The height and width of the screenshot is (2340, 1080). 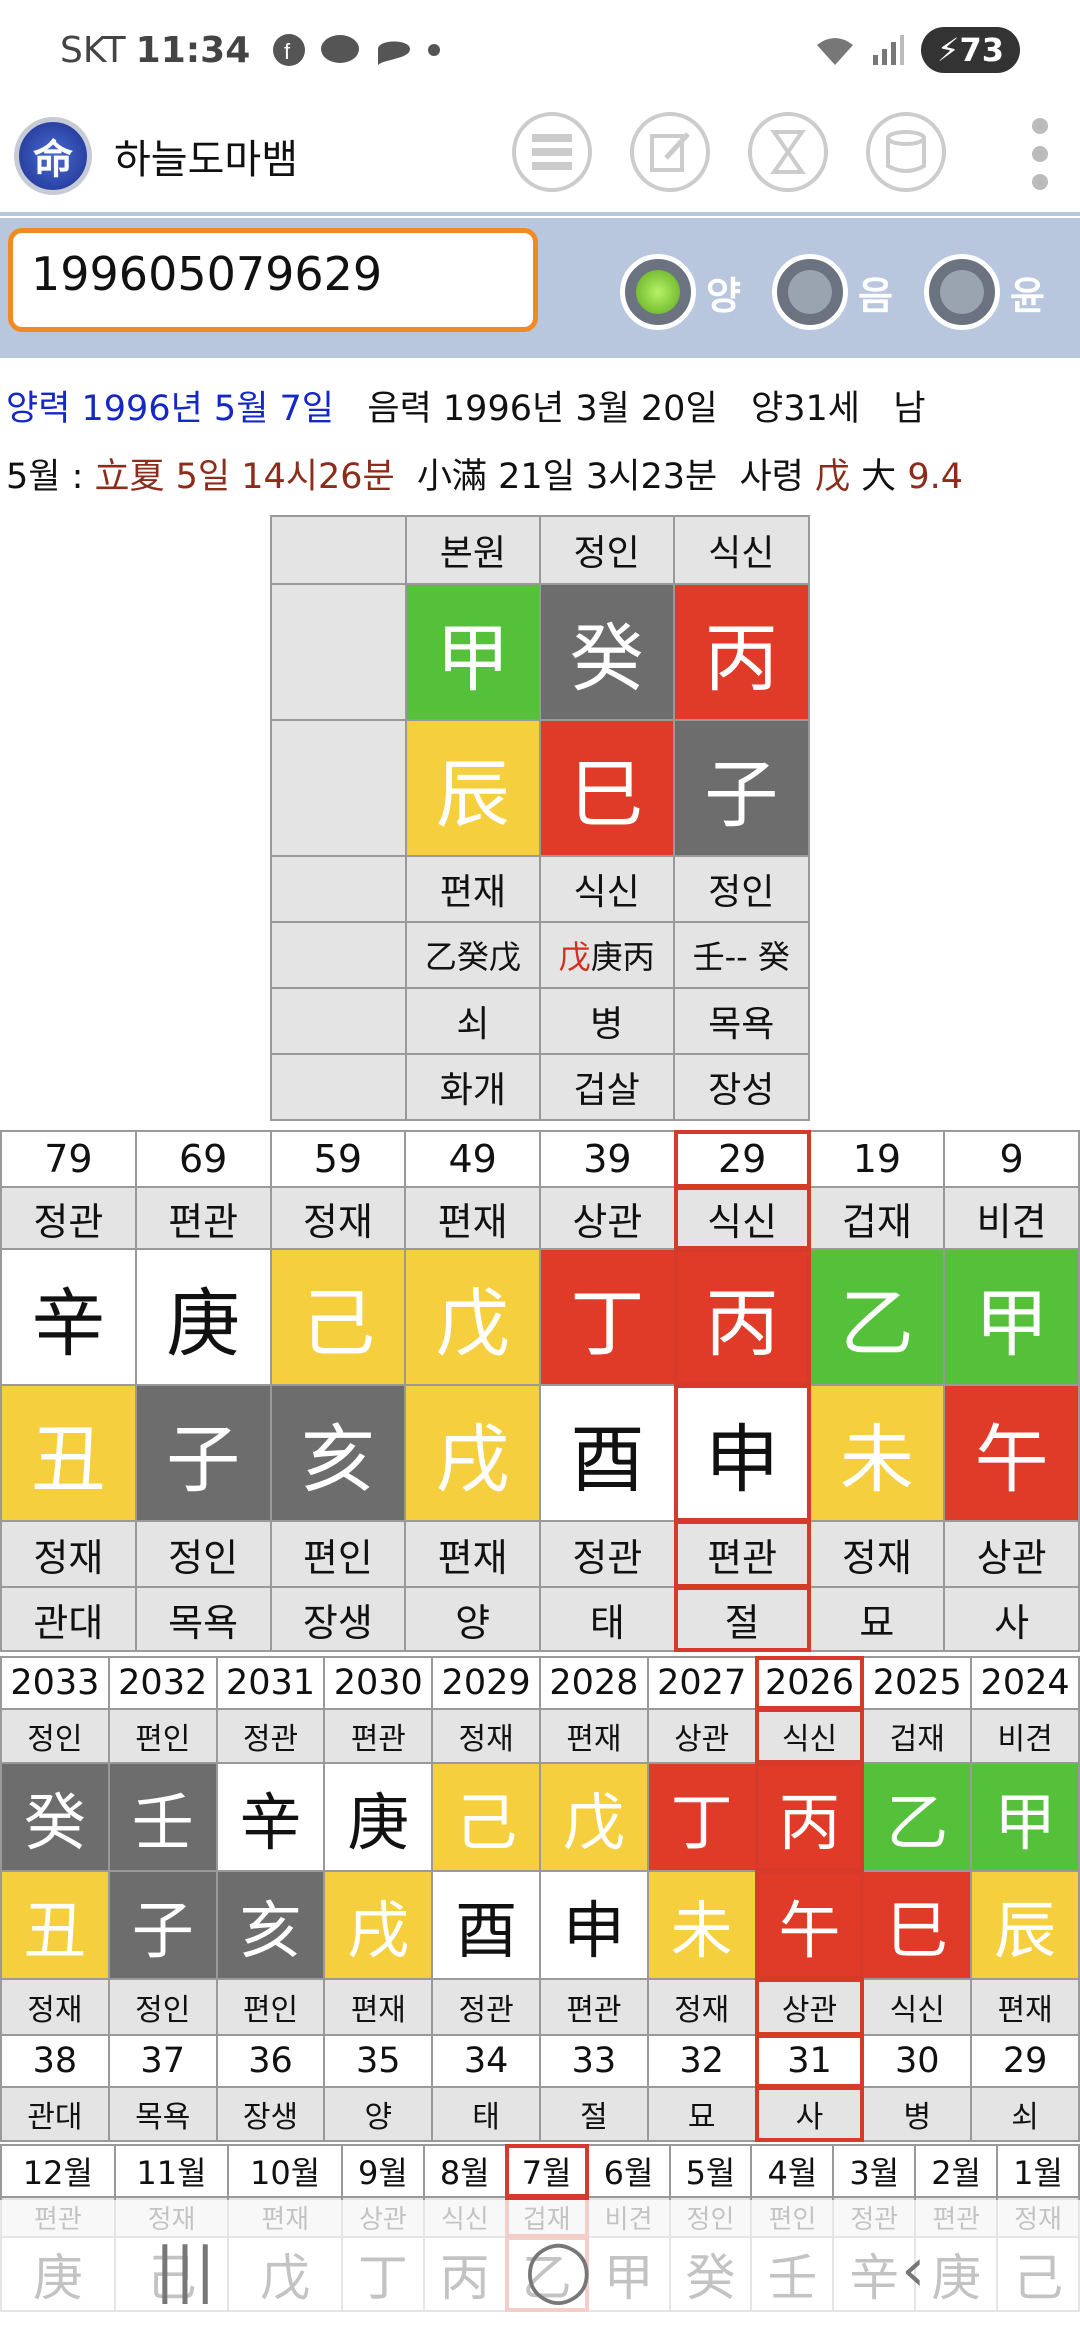 I want to click on year-stem: 丙, so click(x=809, y=1817).